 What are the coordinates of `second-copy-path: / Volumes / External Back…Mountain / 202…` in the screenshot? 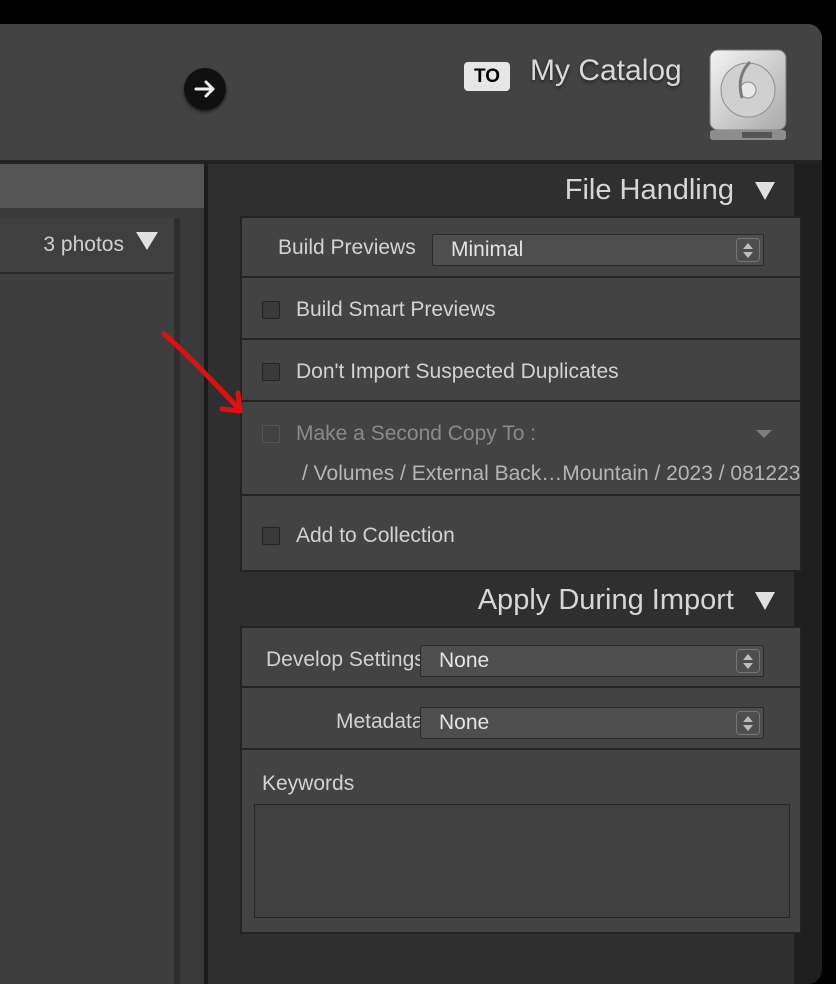 It's located at (551, 474).